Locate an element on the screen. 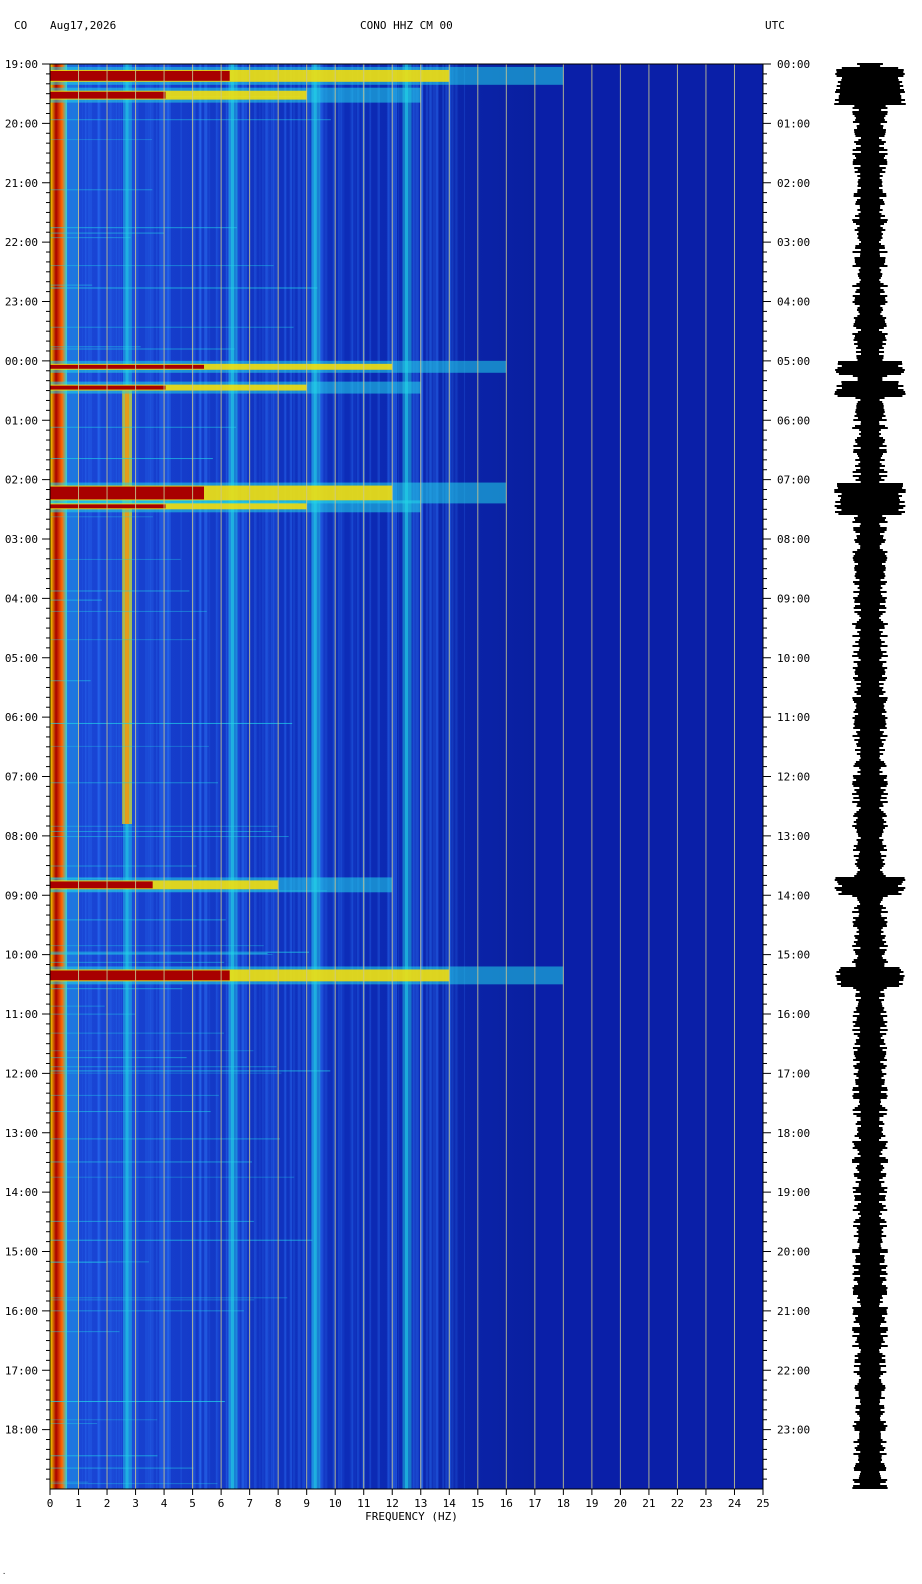  x-tick-label: 5 is located at coordinates (192, 1503).